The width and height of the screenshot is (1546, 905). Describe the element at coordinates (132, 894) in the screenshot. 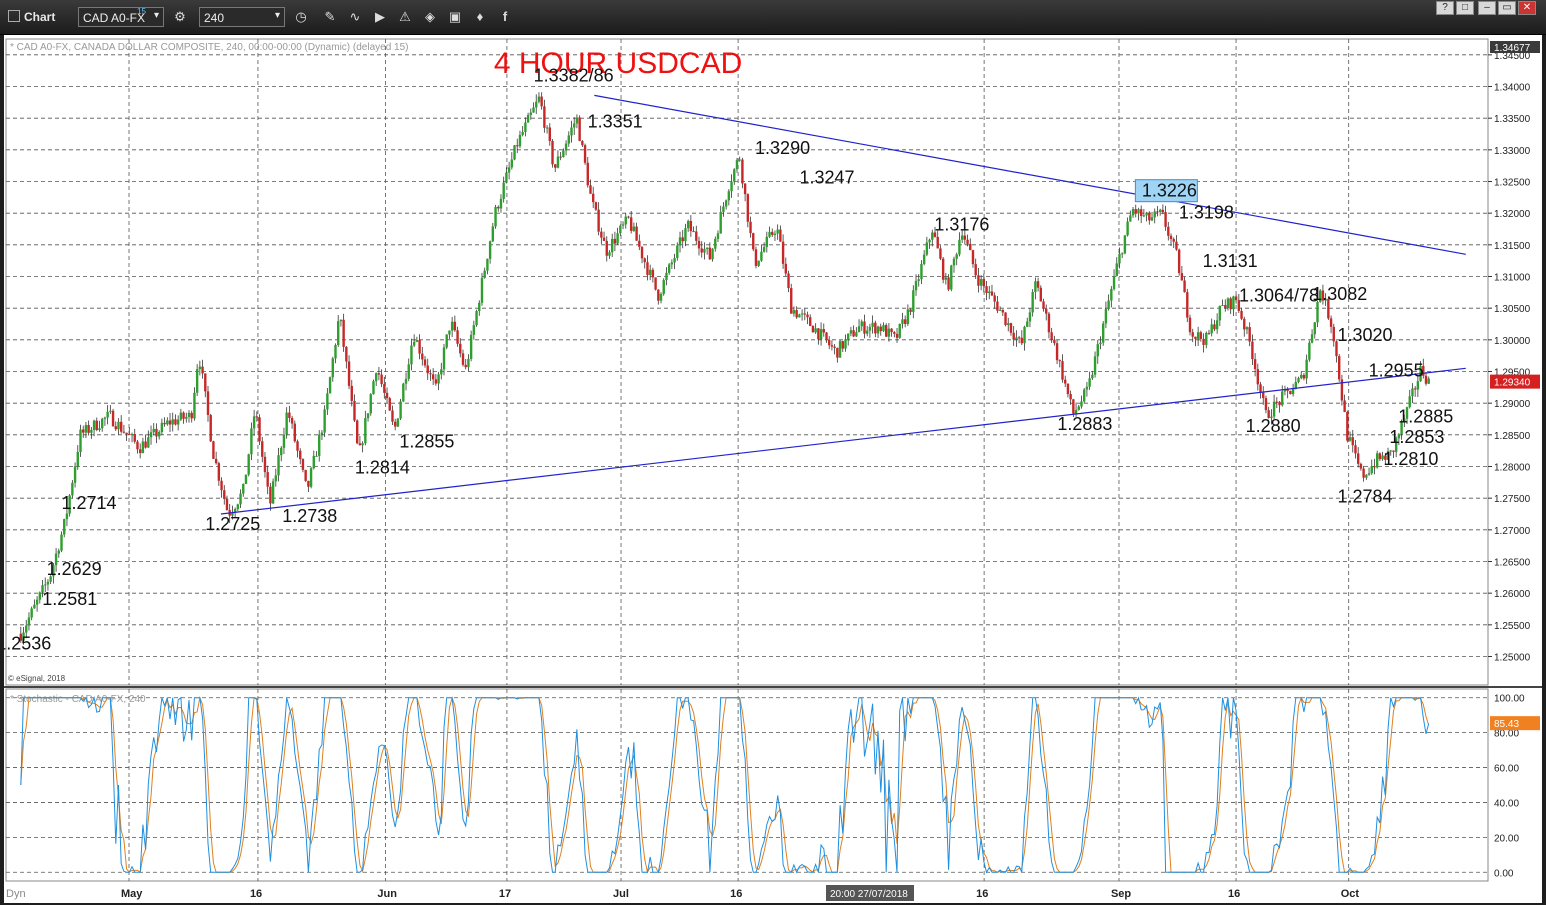

I see `time-tick-label: May` at that location.